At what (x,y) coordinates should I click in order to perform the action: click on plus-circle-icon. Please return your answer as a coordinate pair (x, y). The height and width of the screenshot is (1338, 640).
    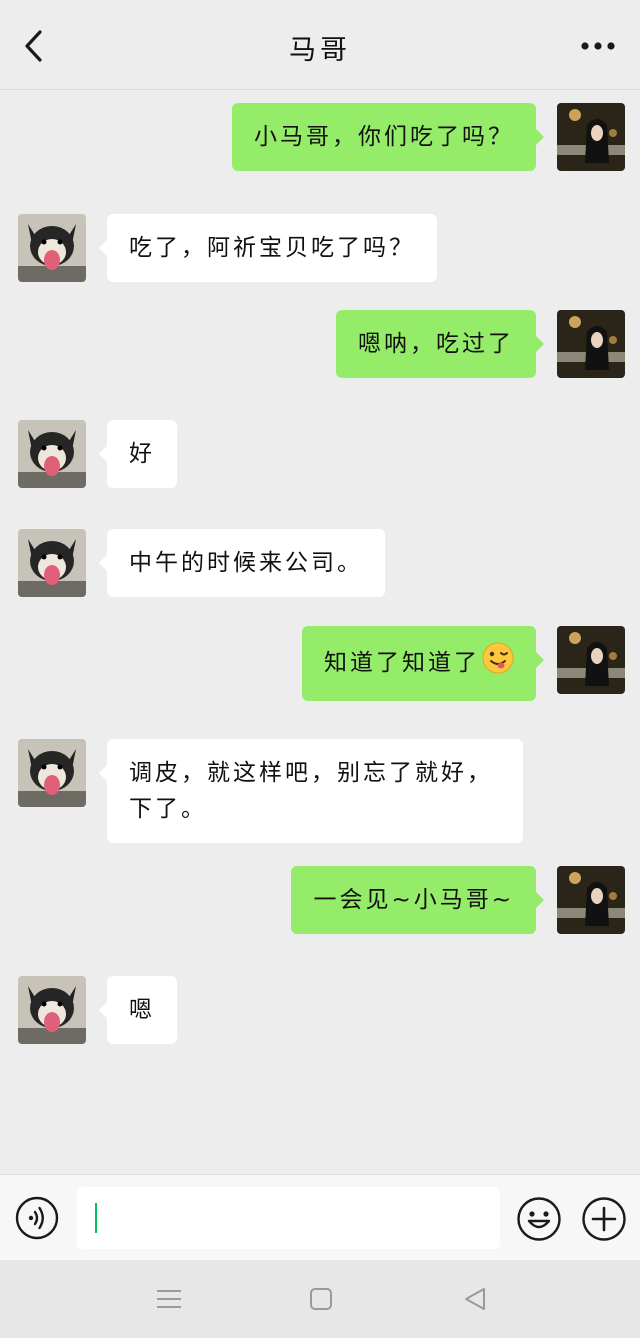
    Looking at the image, I should click on (604, 1219).